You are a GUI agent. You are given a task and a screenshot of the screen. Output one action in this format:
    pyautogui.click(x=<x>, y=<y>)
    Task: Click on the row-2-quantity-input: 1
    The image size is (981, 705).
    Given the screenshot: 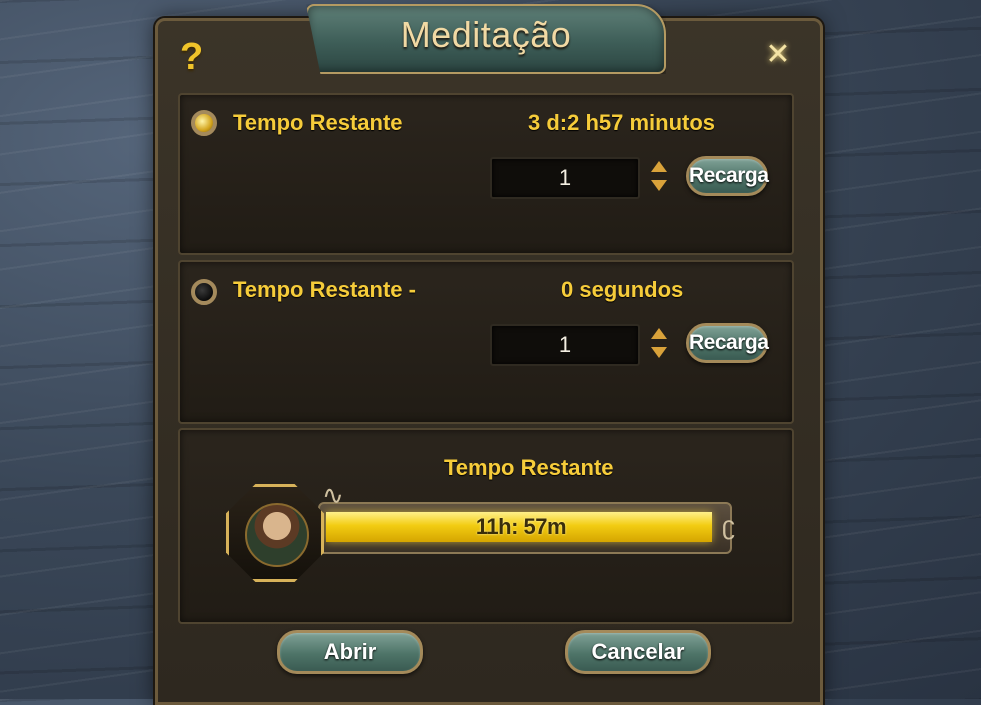 What is the action you would take?
    pyautogui.click(x=565, y=345)
    